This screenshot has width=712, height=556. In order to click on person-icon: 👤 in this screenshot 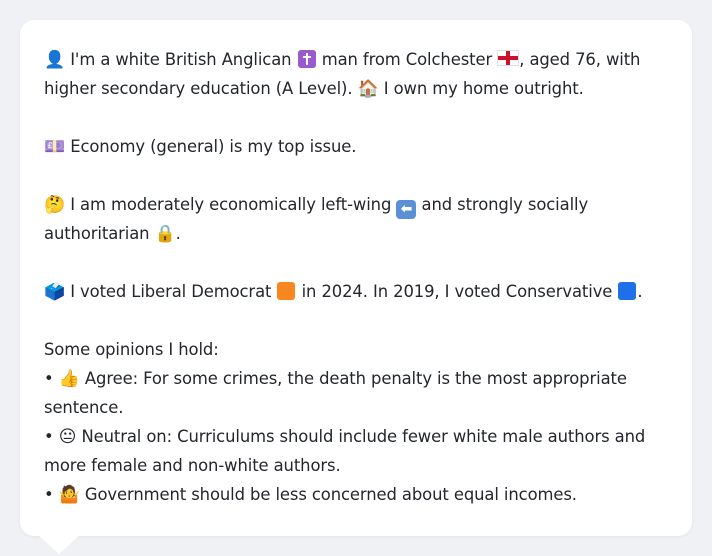, I will do `click(55, 60)`.